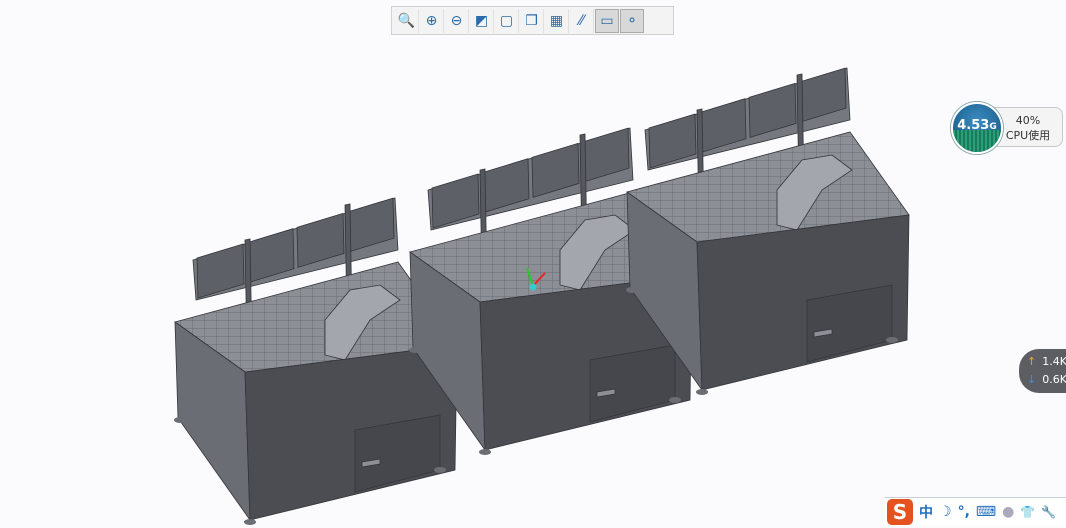 This screenshot has height=528, width=1066. I want to click on cpu-monitor-widget: 40% CPU使用 4.53G, so click(1008, 128).